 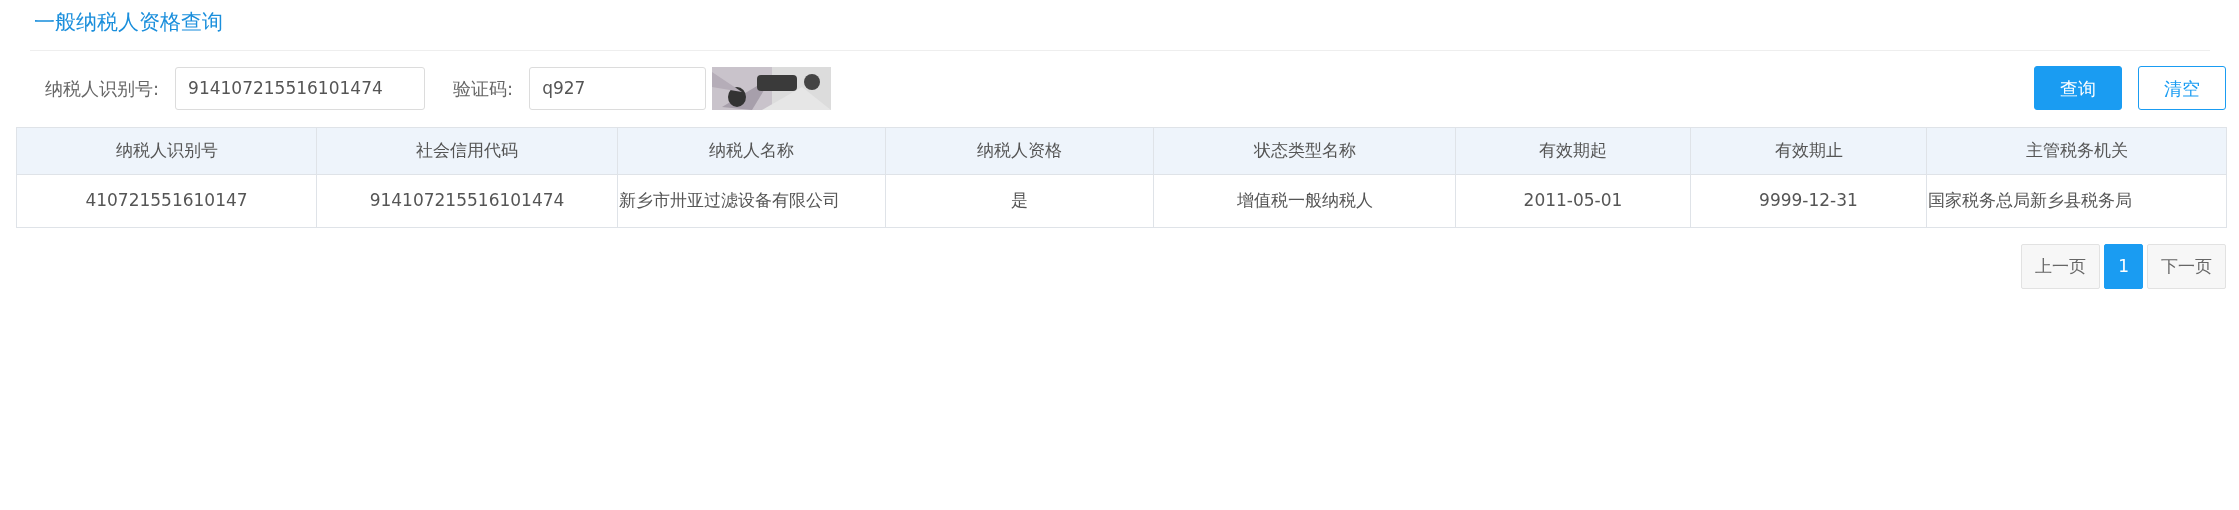 I want to click on table-cell: 国家税务总局新乡县税务局, so click(x=2076, y=201).